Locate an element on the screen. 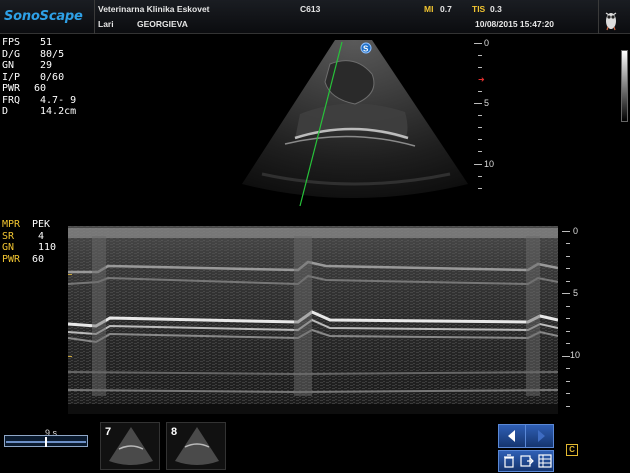 The image size is (630, 473). probe-orientation-icon: S is located at coordinates (366, 48).